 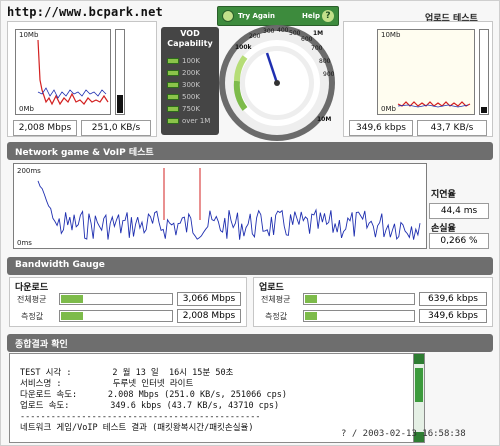 I want to click on download-avg-fill, so click(x=72, y=299).